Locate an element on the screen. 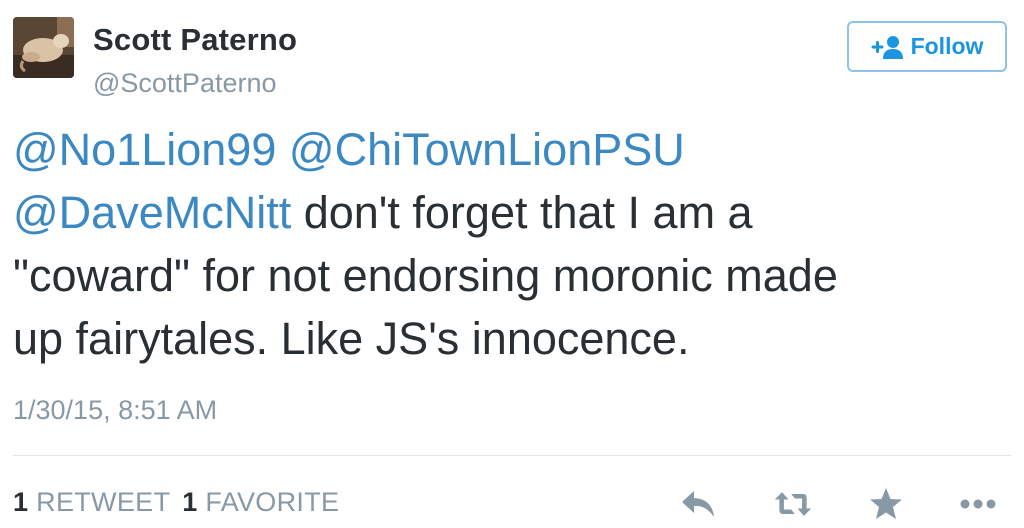  favorite-count: 1 is located at coordinates (189, 502).